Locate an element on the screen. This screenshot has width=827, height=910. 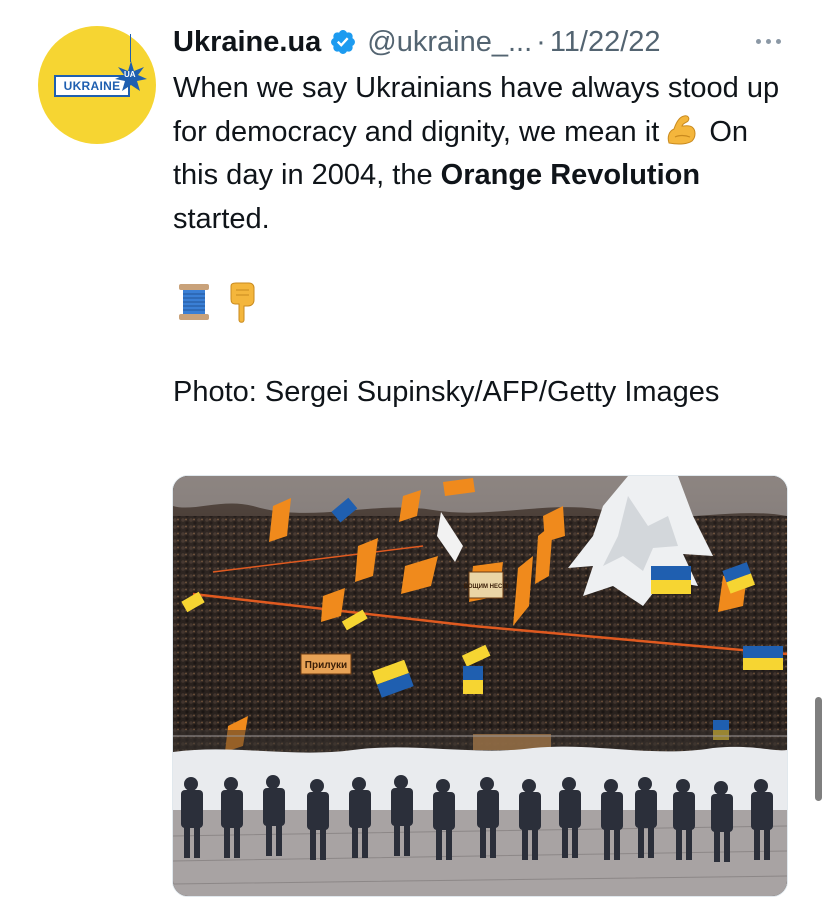
photo-credit-text: Photo: Sergei Supinsky/AFP/Getty Images is located at coordinates (446, 392).